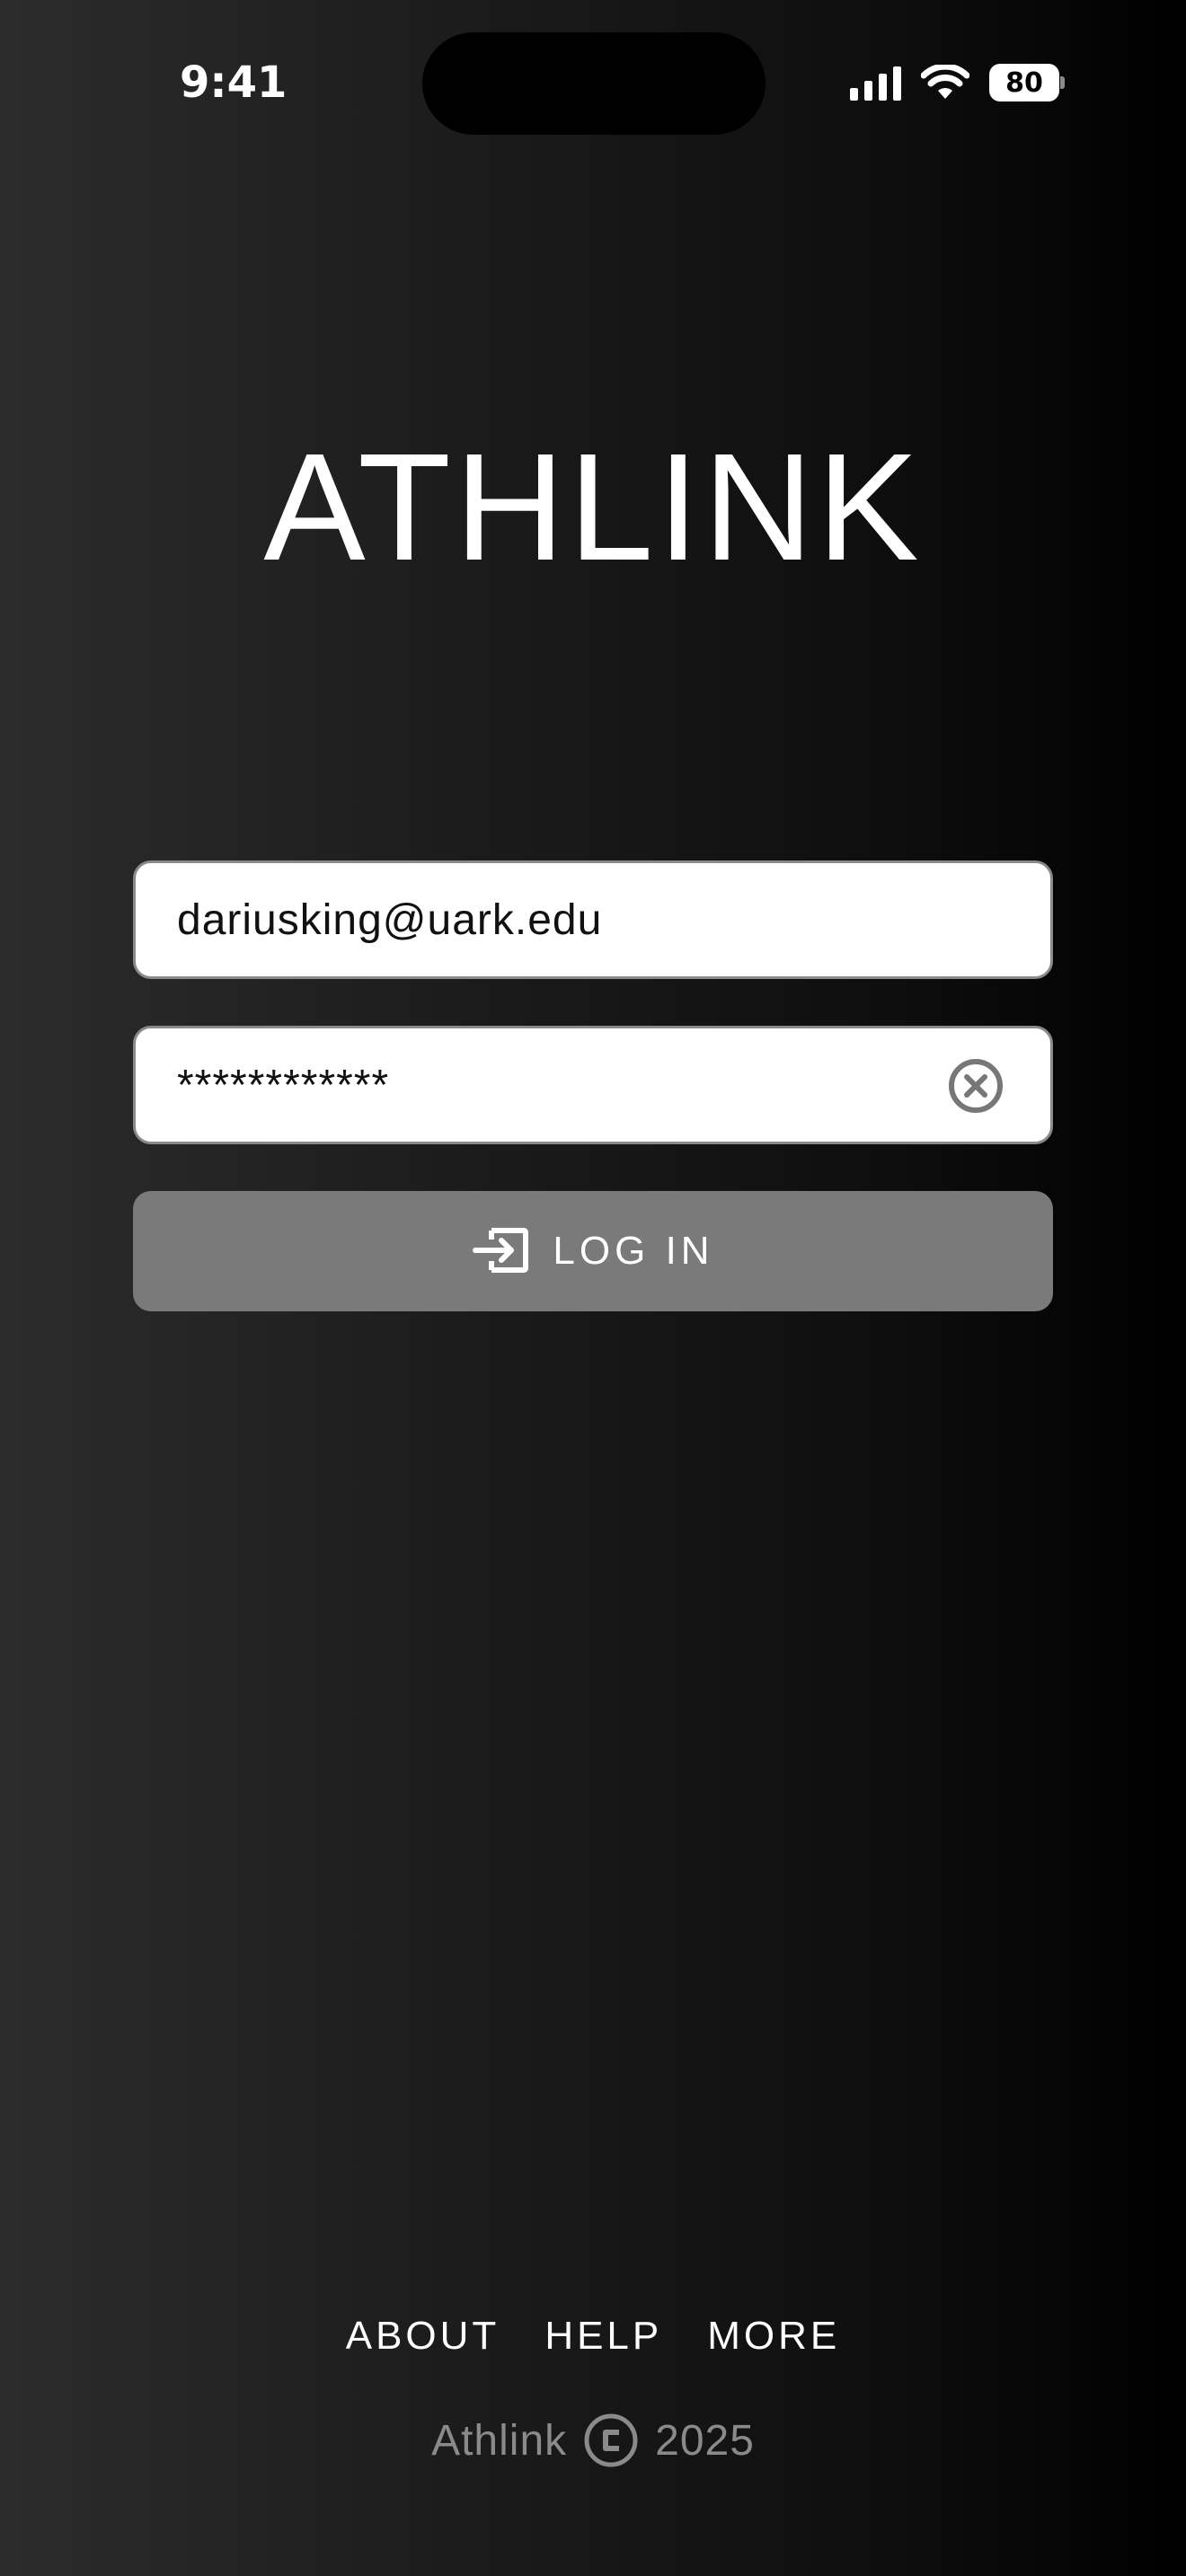  What do you see at coordinates (234, 82) in the screenshot?
I see `status-time: 9:41` at bounding box center [234, 82].